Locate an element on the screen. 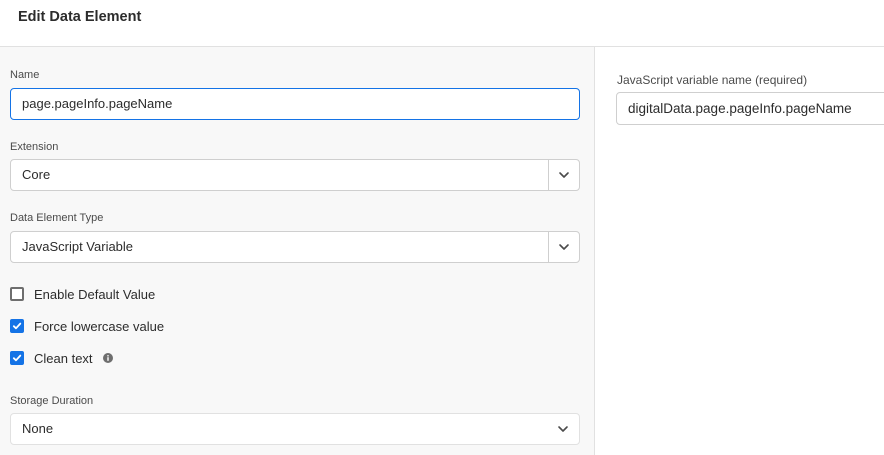 This screenshot has height=455, width=884. data-element-type-dropdown-button is located at coordinates (564, 247).